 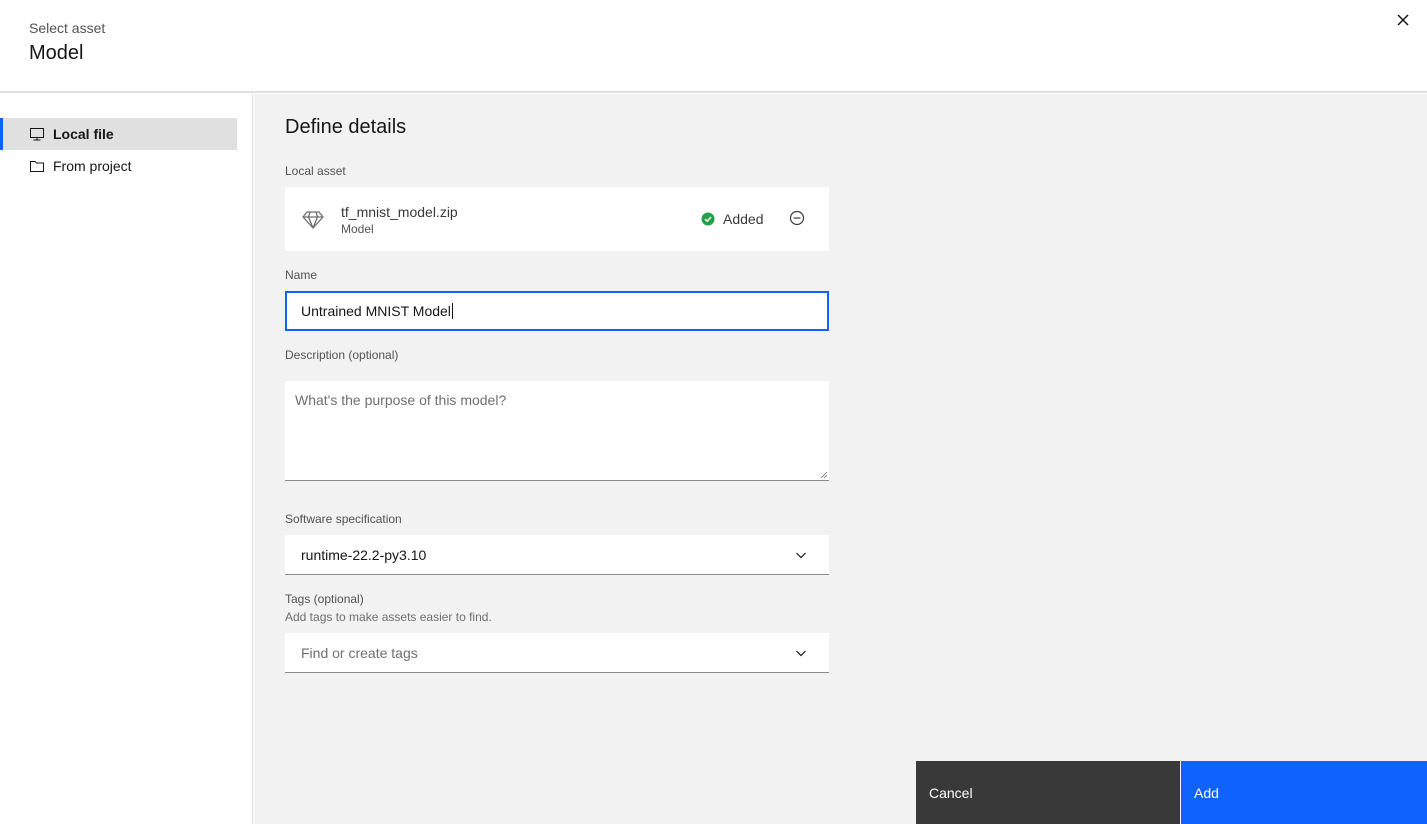 What do you see at coordinates (713, 46) in the screenshot?
I see `modal-header: Select asset Model` at bounding box center [713, 46].